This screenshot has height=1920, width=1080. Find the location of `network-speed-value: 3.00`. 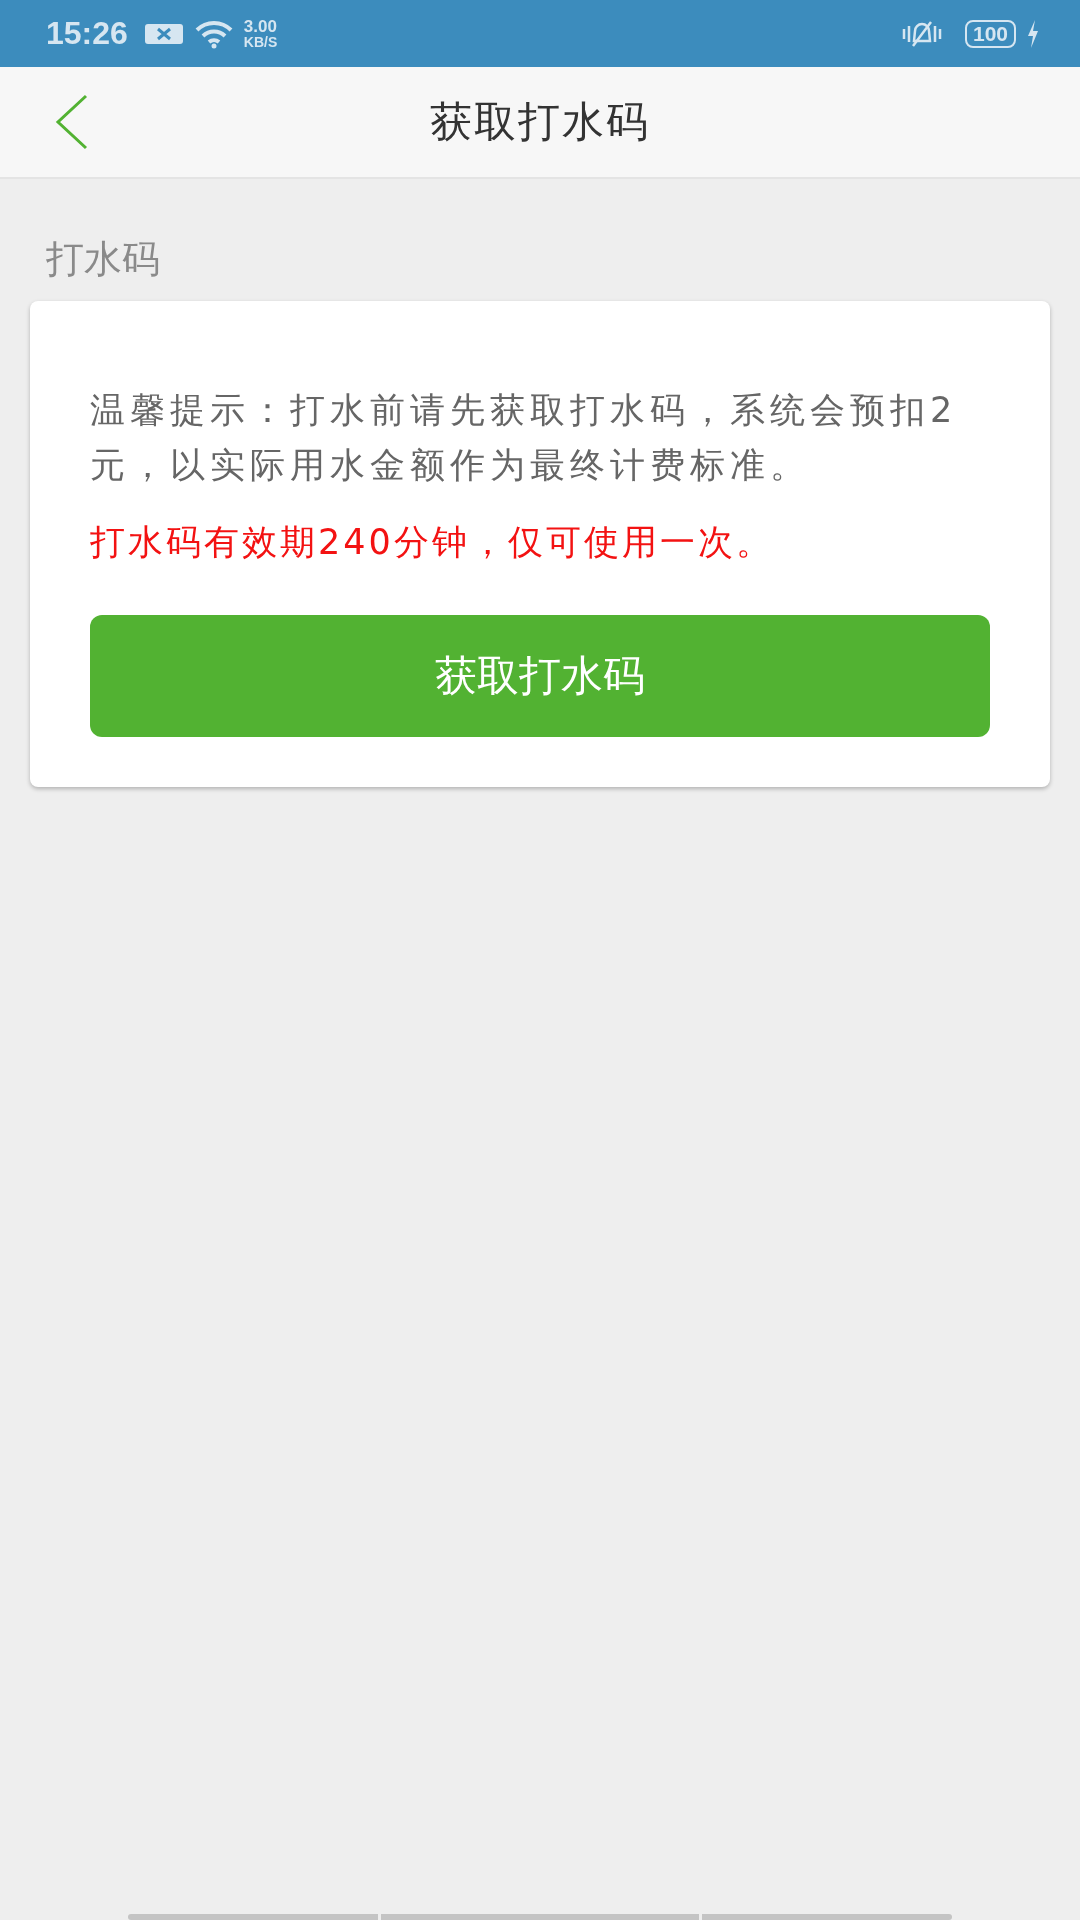

network-speed-value: 3.00 is located at coordinates (260, 26).